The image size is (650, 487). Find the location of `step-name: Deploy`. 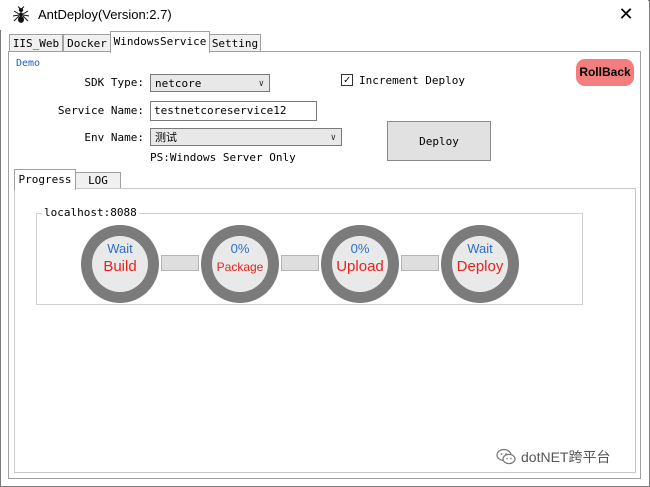

step-name: Deploy is located at coordinates (480, 266).